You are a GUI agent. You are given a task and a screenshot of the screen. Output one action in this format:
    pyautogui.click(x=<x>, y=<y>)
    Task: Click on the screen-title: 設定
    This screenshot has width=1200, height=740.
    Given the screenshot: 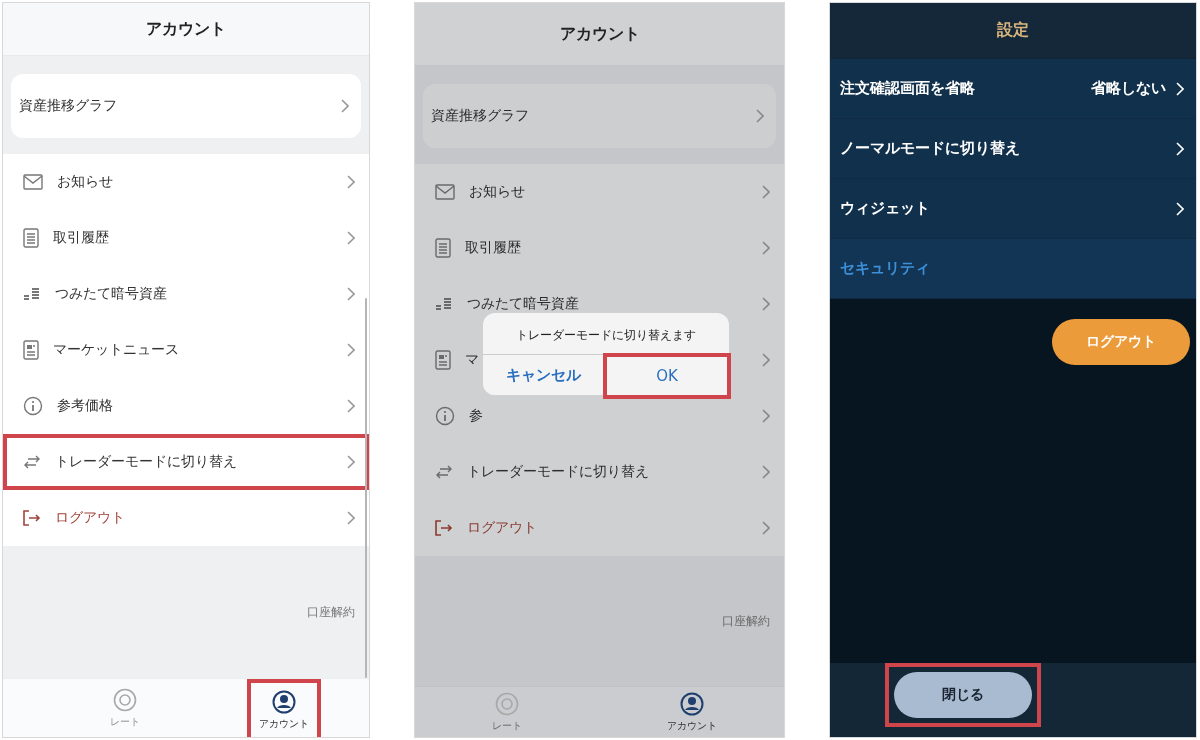 What is the action you would take?
    pyautogui.click(x=1013, y=30)
    